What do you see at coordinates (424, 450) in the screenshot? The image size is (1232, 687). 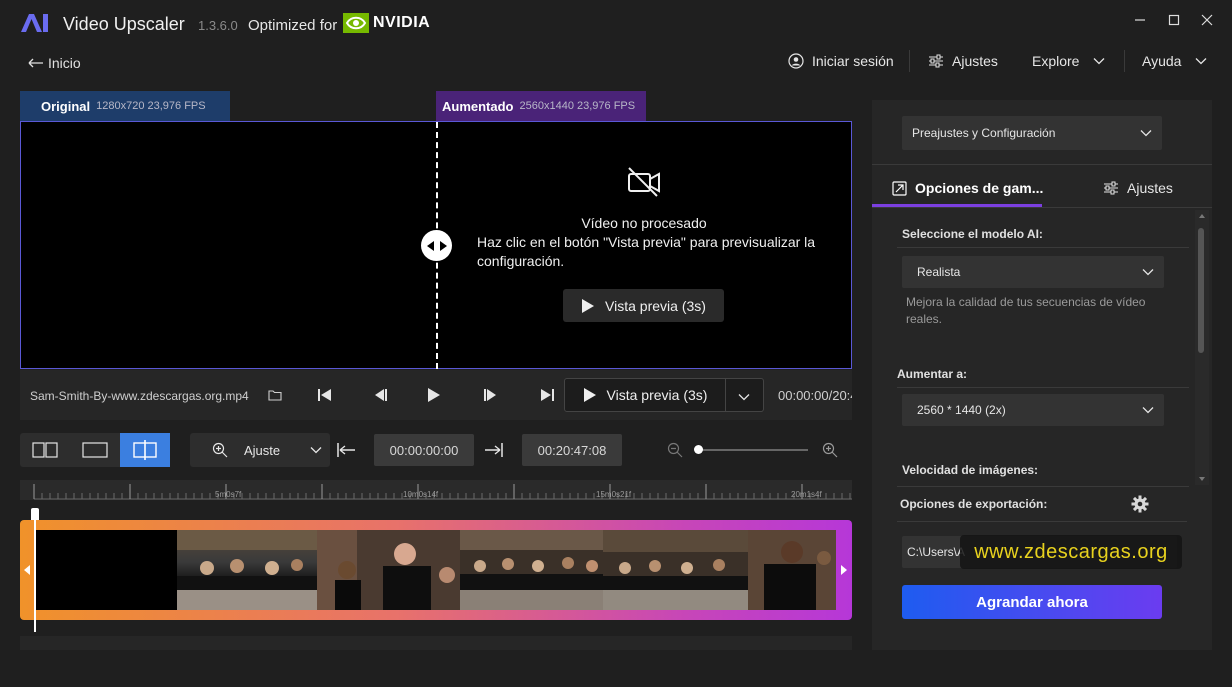 I see `start-time-field: 00:00:00:00` at bounding box center [424, 450].